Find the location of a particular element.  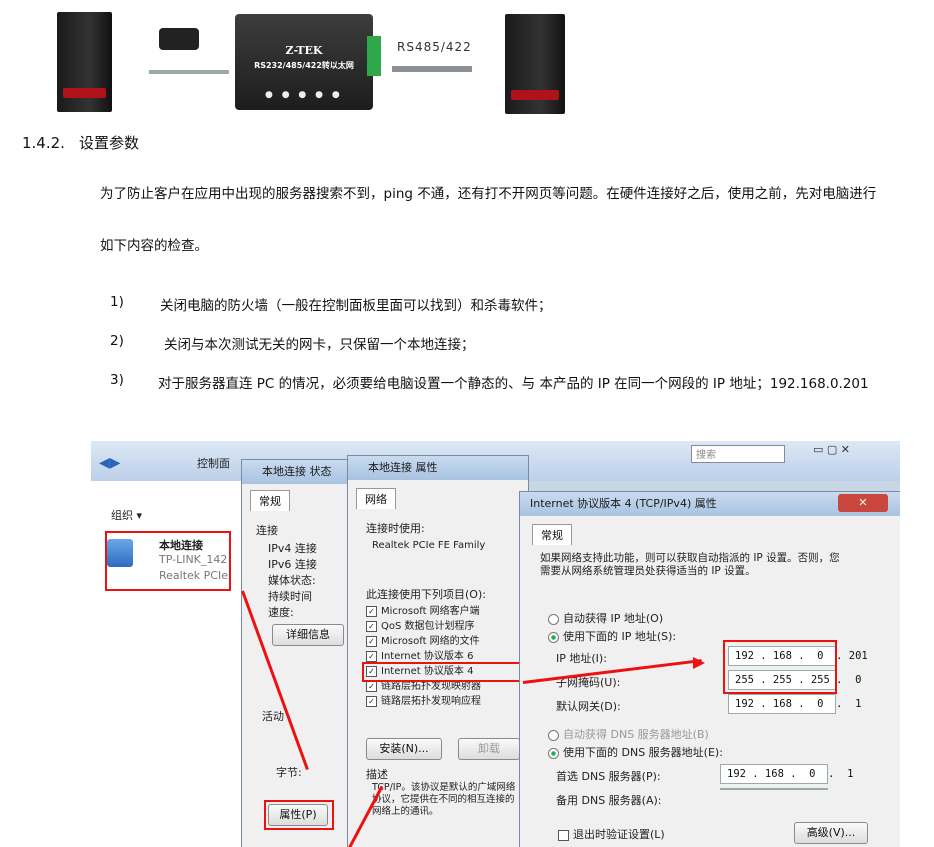

step-number: 2) is located at coordinates (117, 341).